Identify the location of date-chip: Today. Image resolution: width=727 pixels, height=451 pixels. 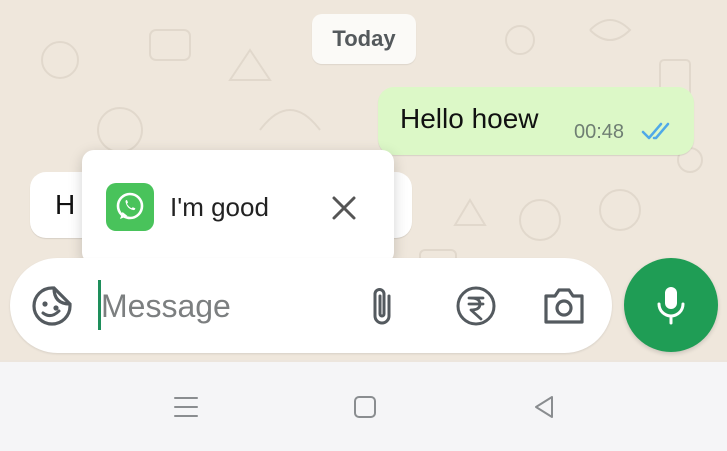
(364, 39).